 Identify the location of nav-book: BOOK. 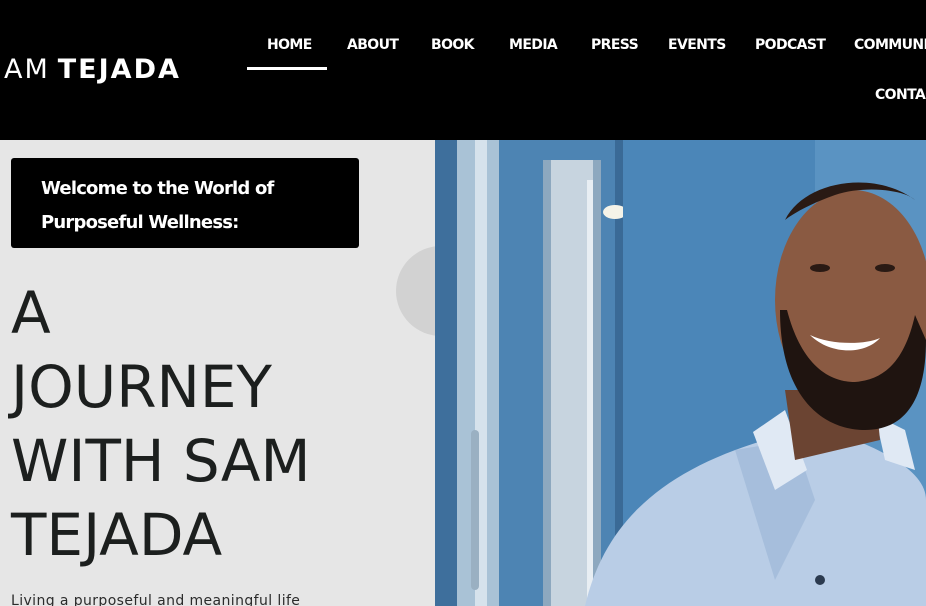
(453, 45).